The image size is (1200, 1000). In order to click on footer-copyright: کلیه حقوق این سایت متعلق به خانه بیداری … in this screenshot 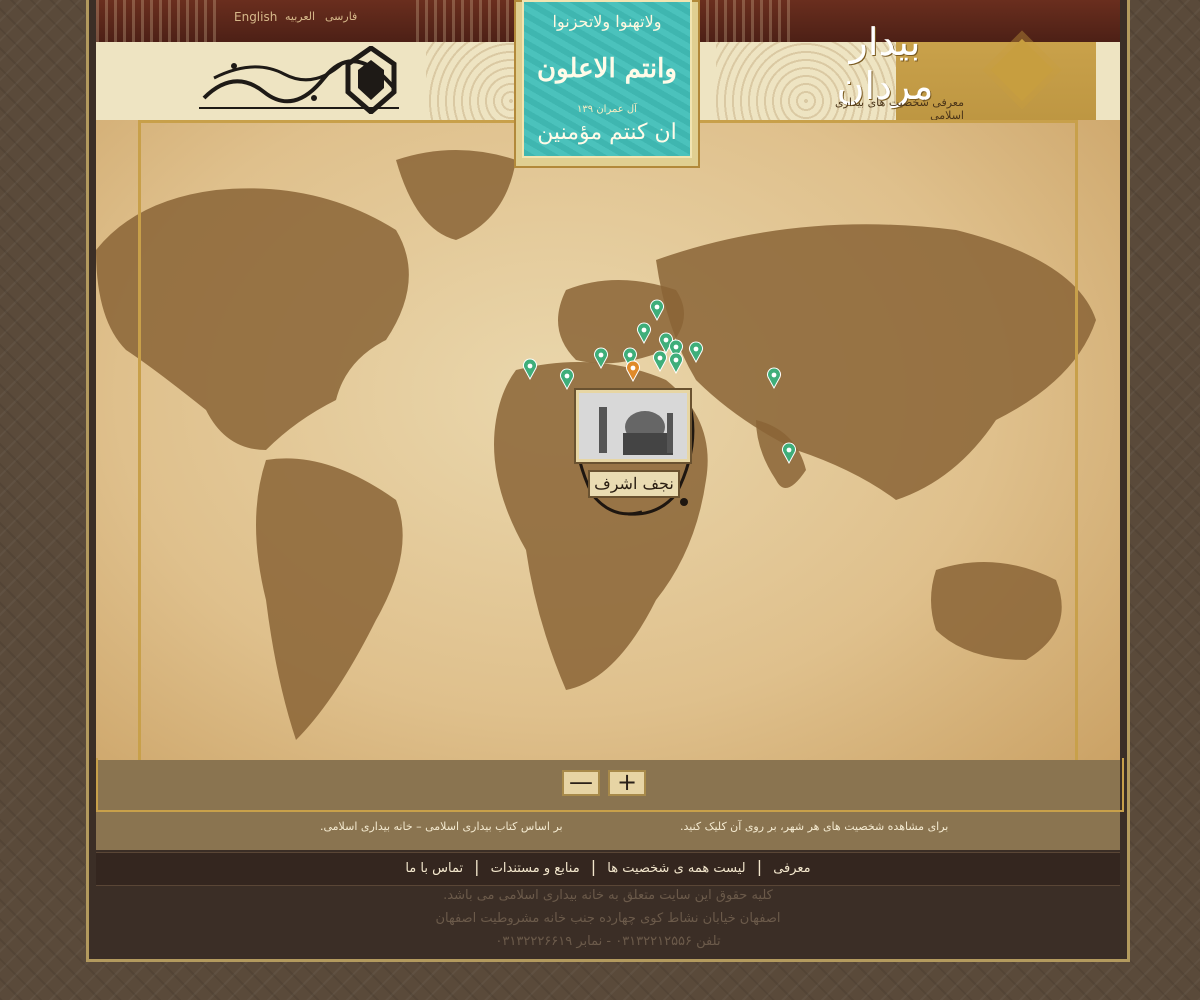, I will do `click(608, 895)`.